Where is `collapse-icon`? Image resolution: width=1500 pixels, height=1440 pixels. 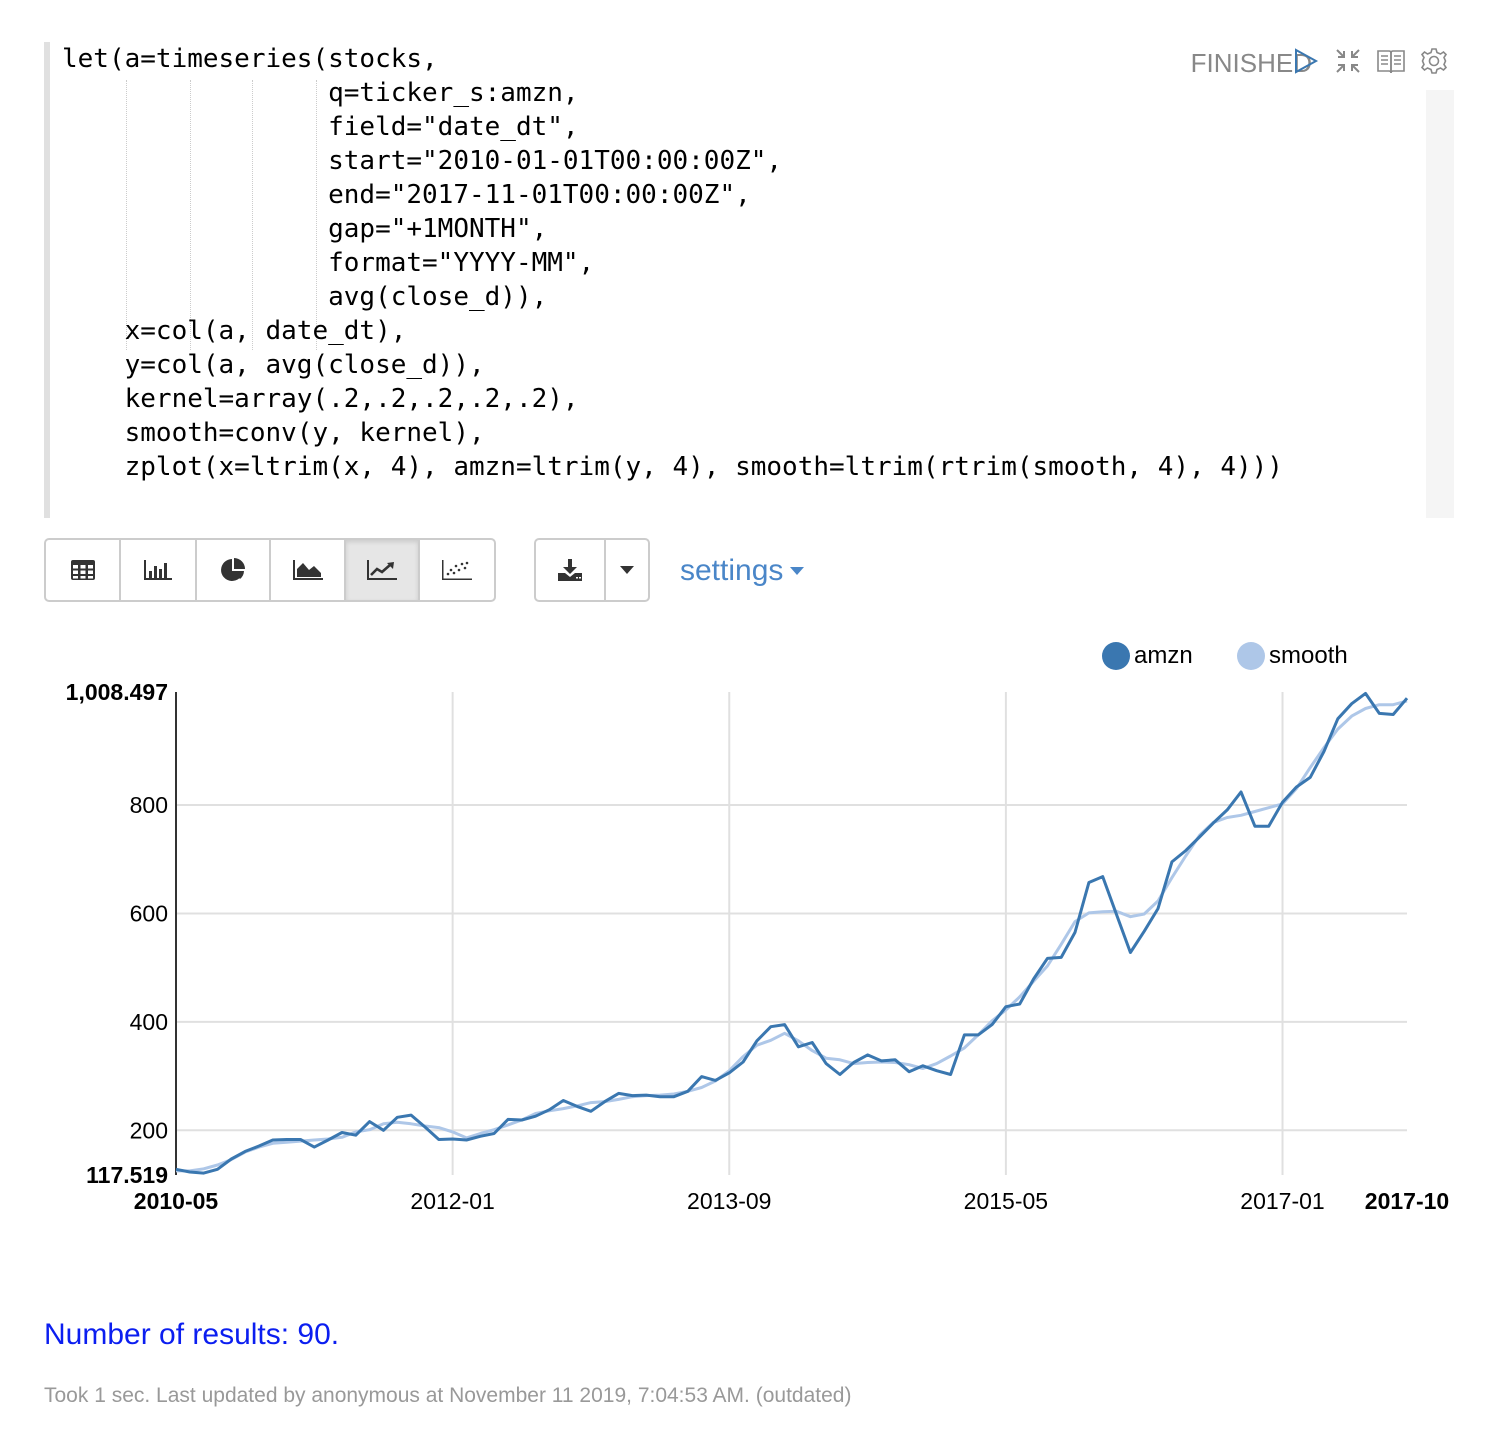 collapse-icon is located at coordinates (1348, 61).